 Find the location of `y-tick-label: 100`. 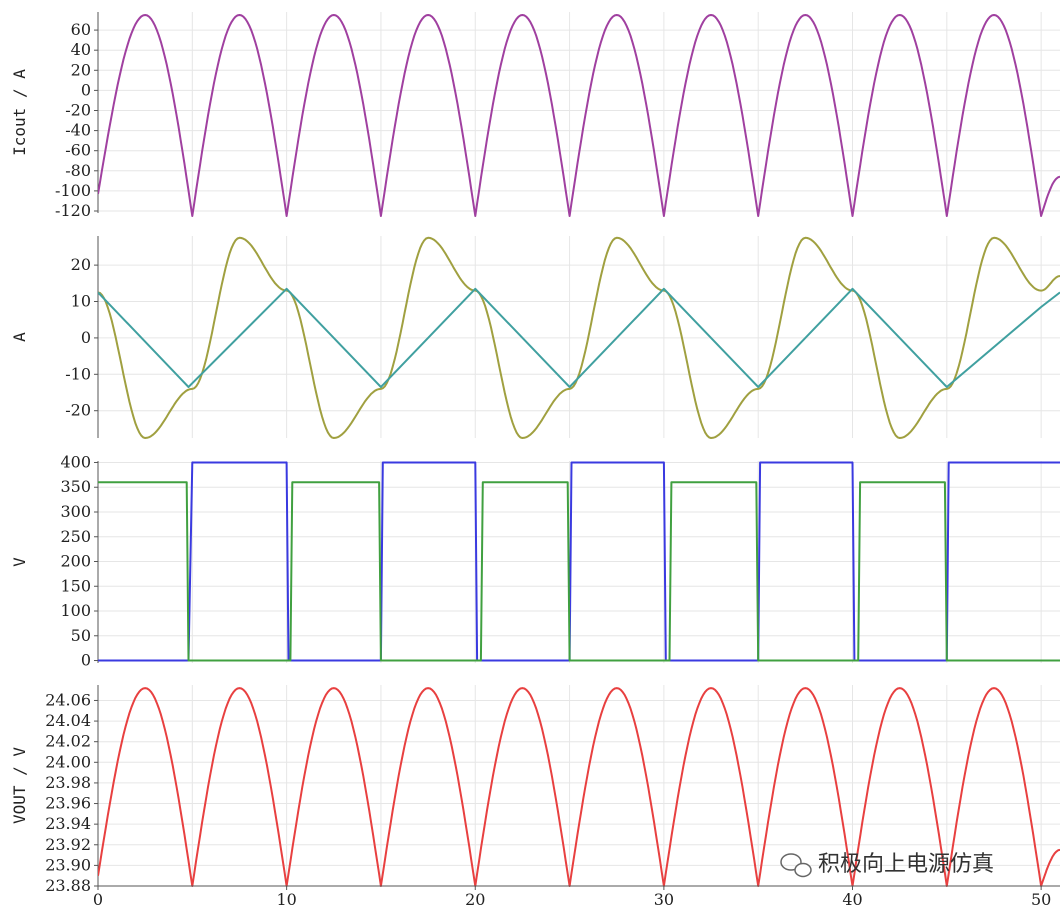

y-tick-label: 100 is located at coordinates (75, 610).